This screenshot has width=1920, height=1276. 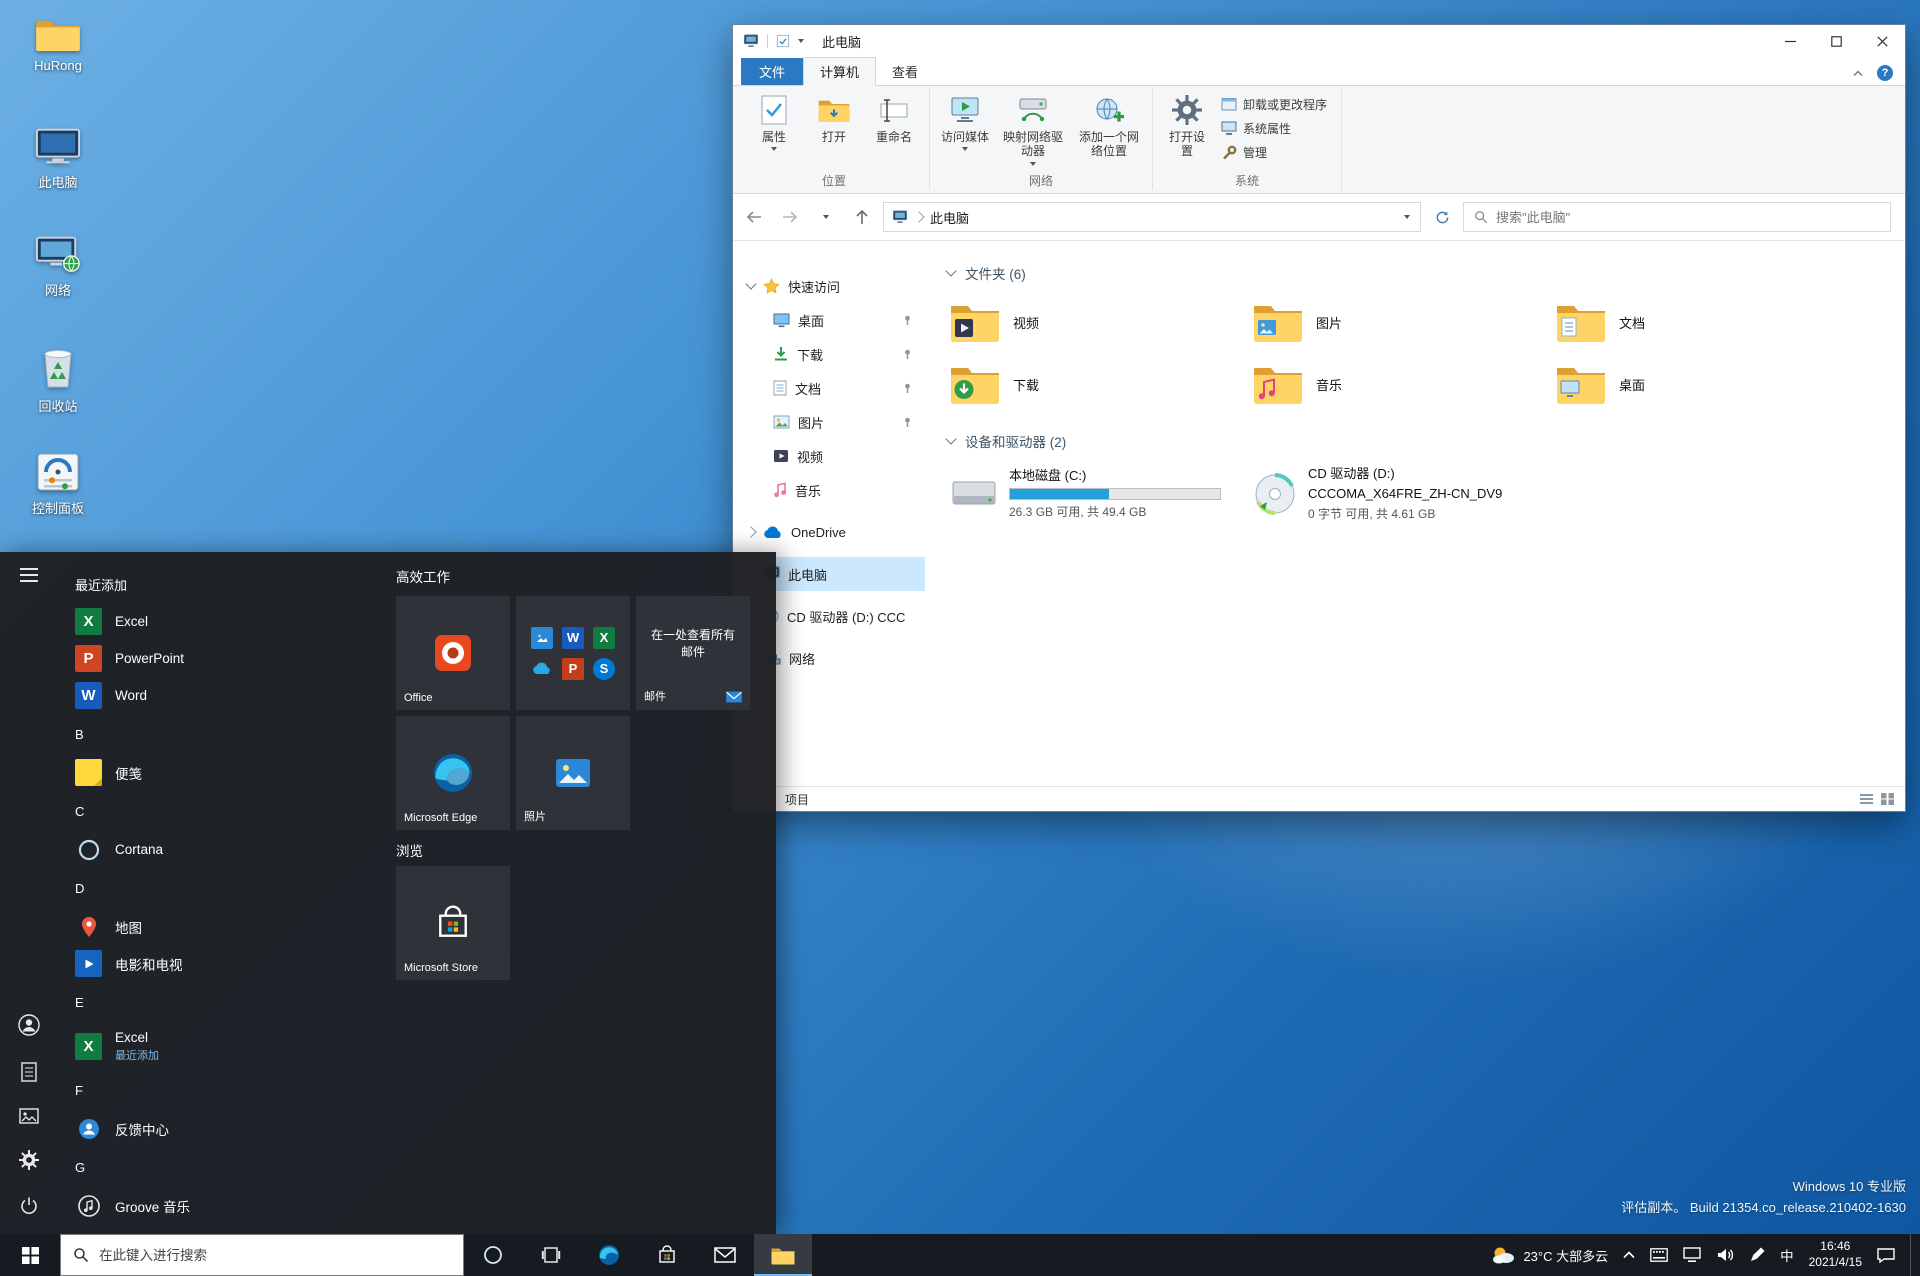 What do you see at coordinates (226, 1046) in the screenshot?
I see `app-excel-recent: X Excel 最近添加` at bounding box center [226, 1046].